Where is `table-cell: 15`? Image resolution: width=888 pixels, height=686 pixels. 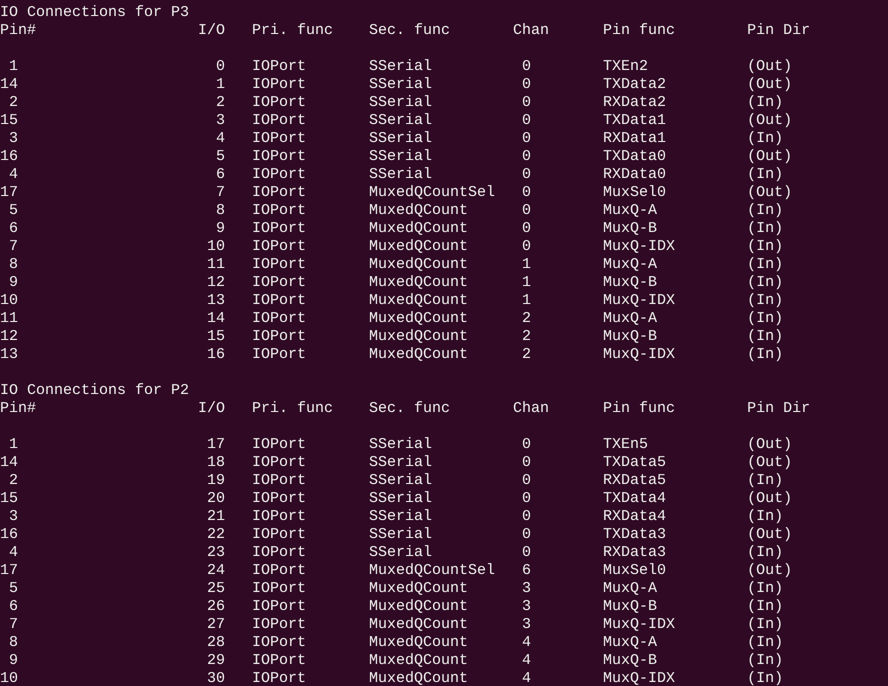
table-cell: 15 is located at coordinates (9, 121).